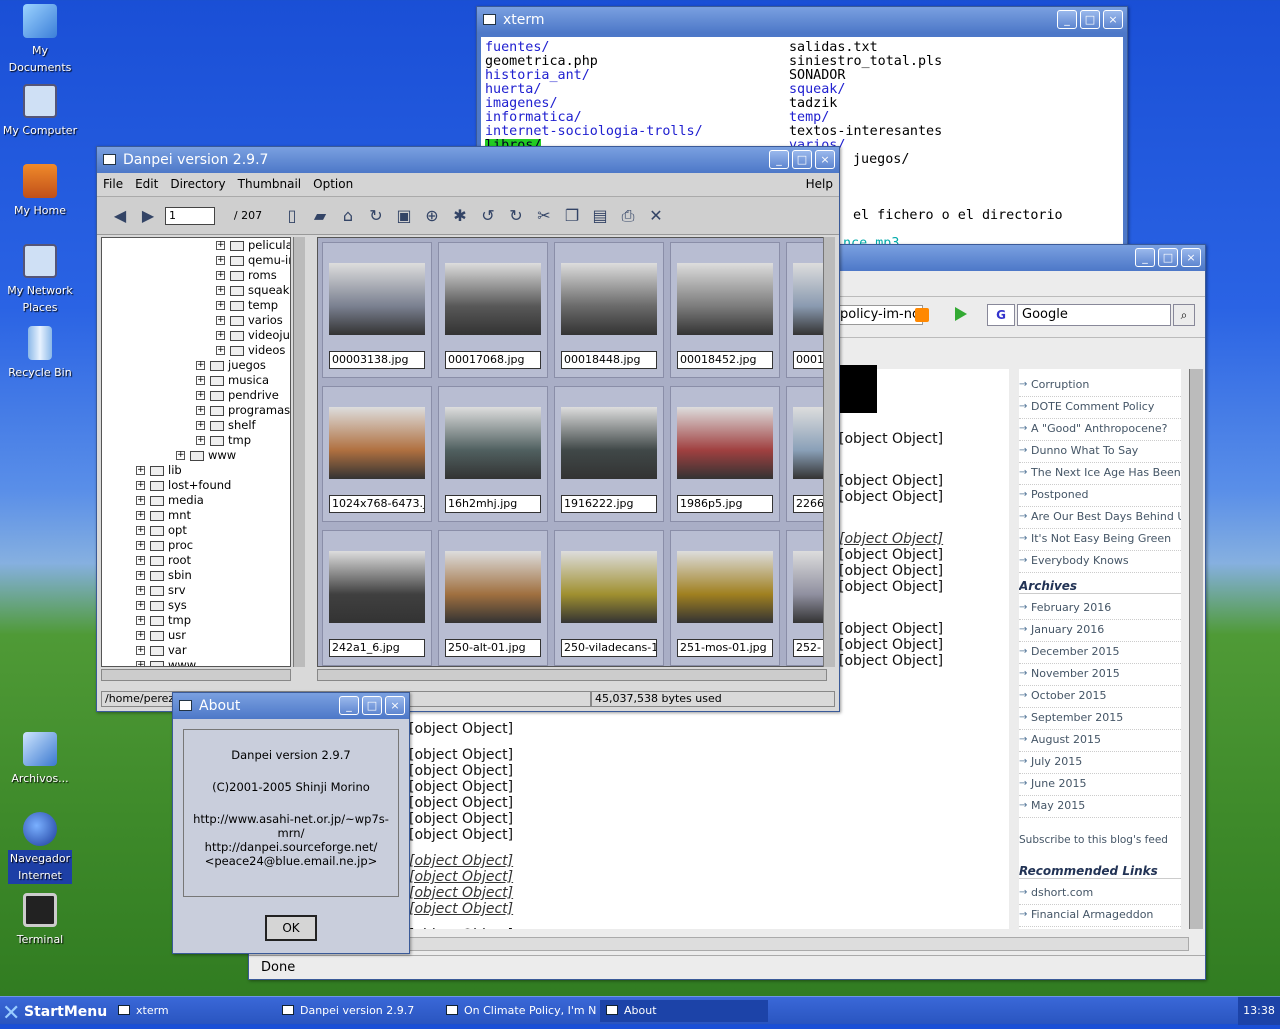 The height and width of the screenshot is (1029, 1280). I want to click on rss-icon, so click(922, 315).